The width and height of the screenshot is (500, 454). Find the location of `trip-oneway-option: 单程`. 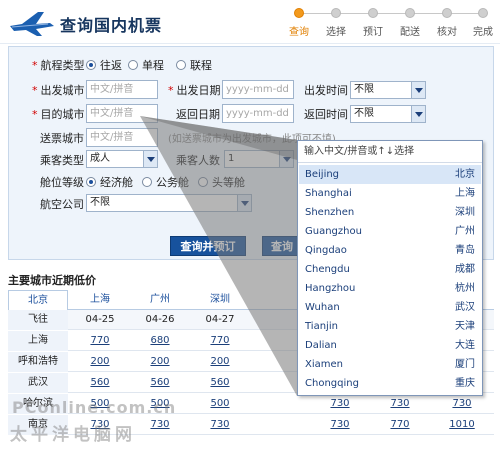

trip-oneway-option: 单程 is located at coordinates (146, 65).